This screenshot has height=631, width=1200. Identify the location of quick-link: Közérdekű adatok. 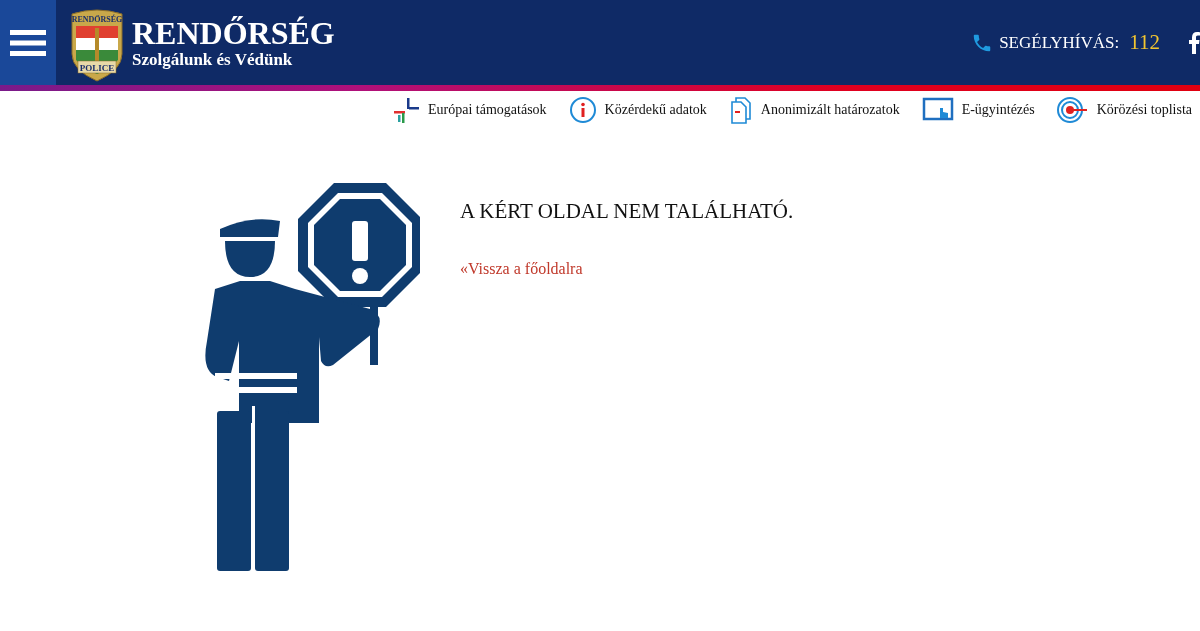
(637, 110).